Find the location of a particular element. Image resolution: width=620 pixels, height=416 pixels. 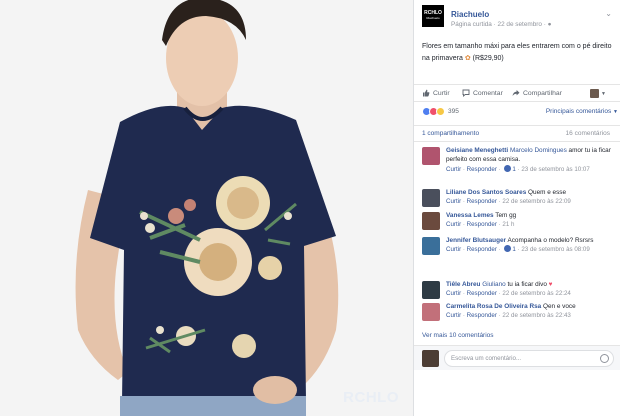

post-price: (R$29,90) is located at coordinates (488, 58).